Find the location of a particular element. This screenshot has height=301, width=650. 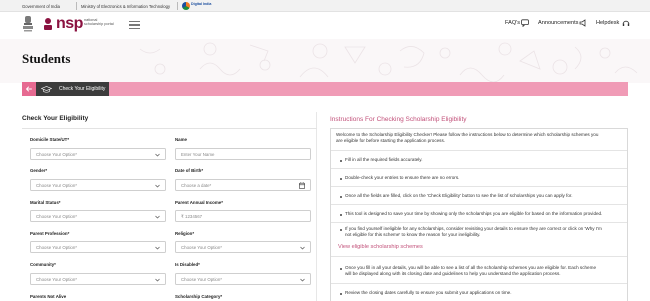

religion-placeholder: Choose Your Option* is located at coordinates (202, 248).